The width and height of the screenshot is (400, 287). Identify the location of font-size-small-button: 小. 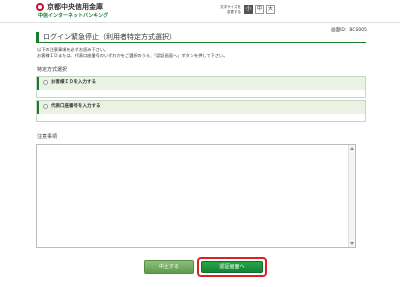
(248, 9).